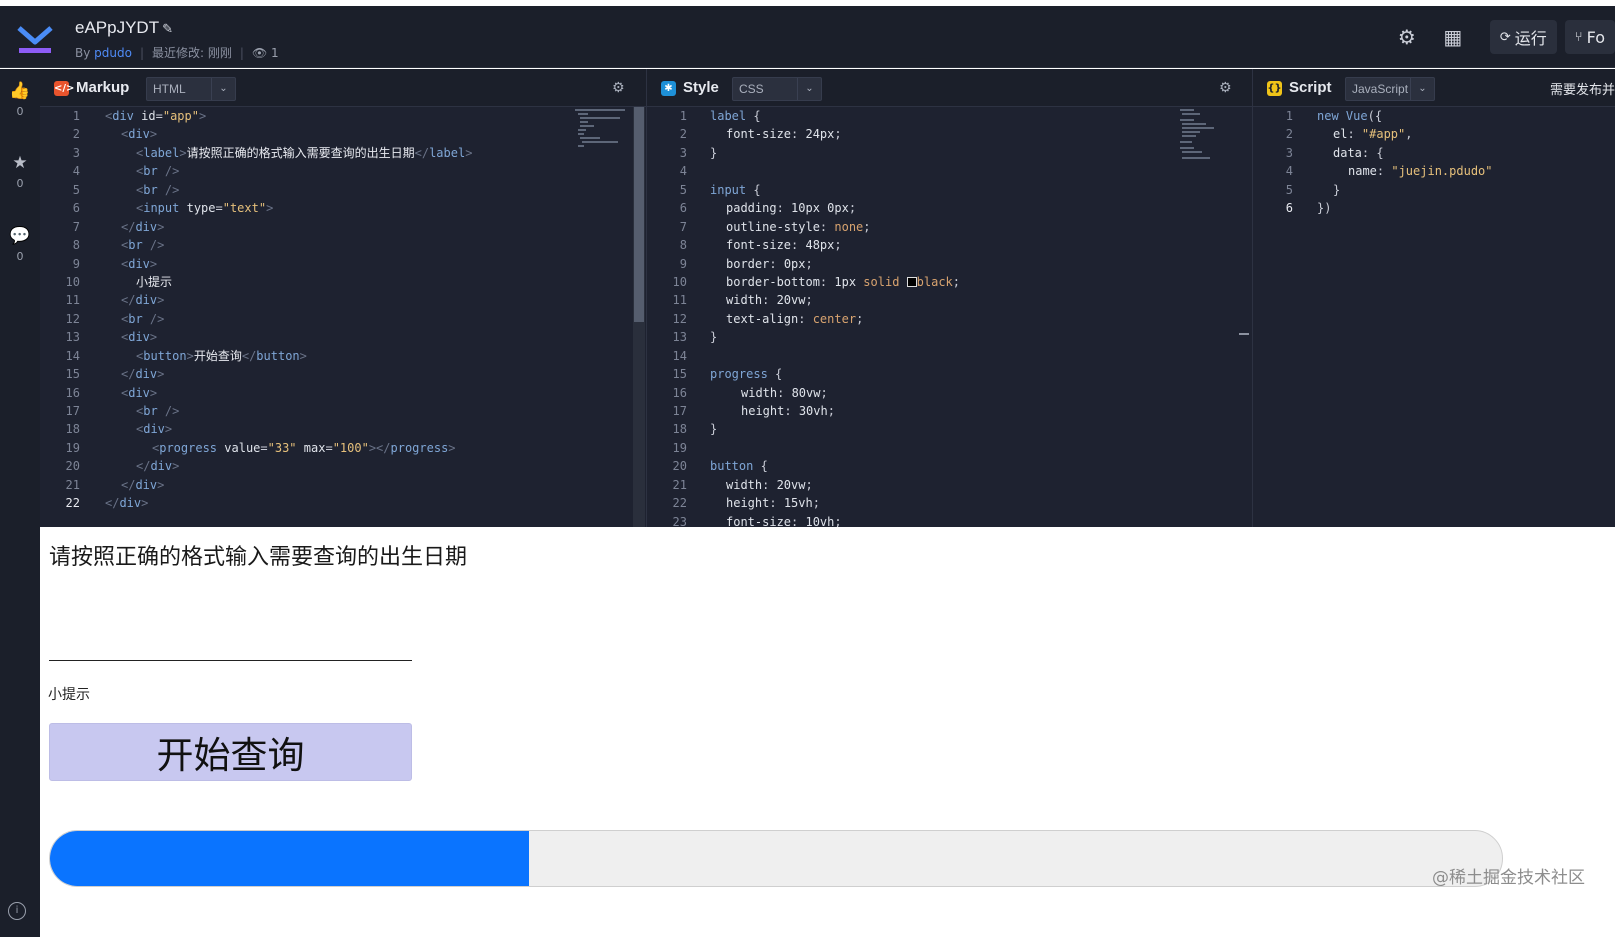 This screenshot has width=1615, height=937. Describe the element at coordinates (639, 317) in the screenshot. I see `markup-scrollbar` at that location.